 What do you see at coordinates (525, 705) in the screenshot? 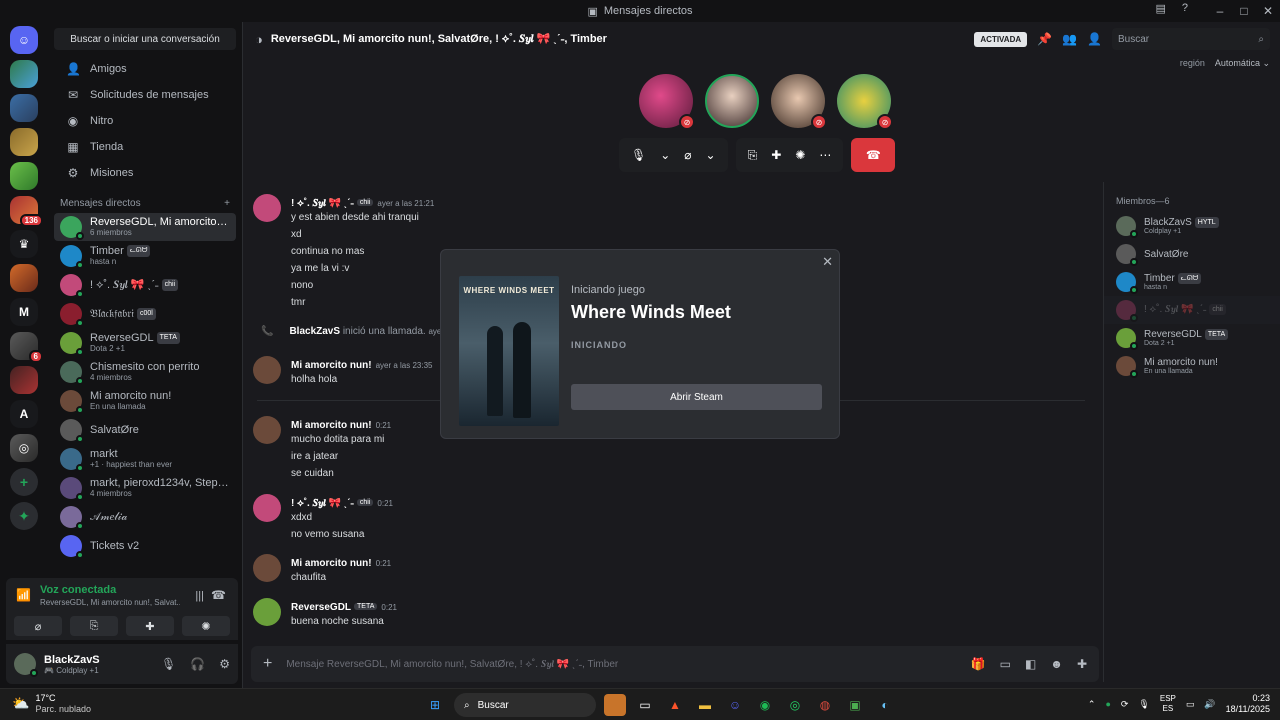
I see `taskbar-search: ⌕ Buscar` at bounding box center [525, 705].